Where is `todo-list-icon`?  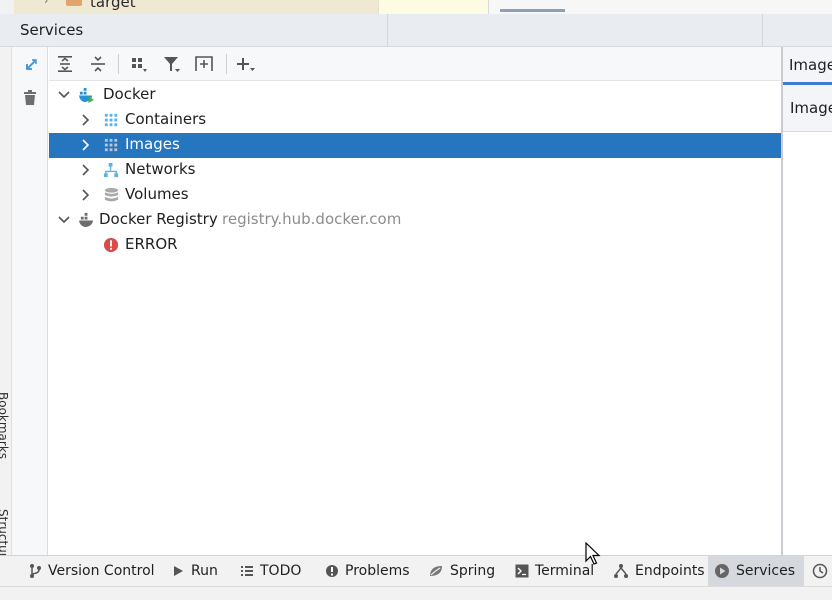 todo-list-icon is located at coordinates (247, 571).